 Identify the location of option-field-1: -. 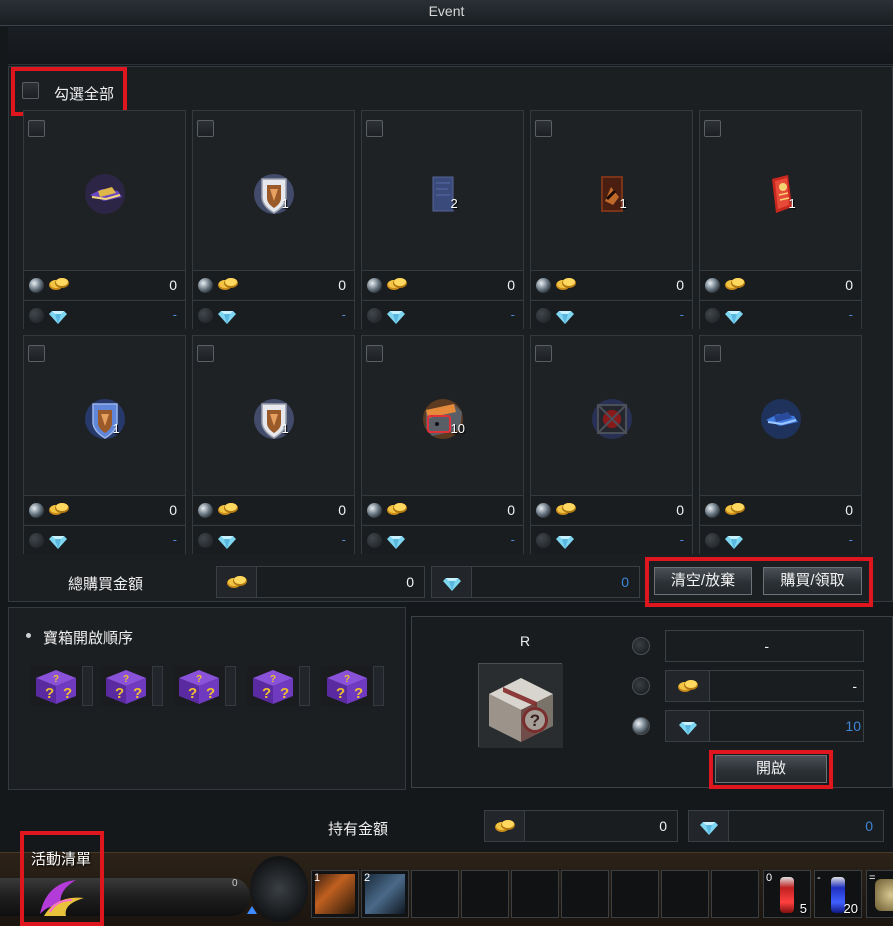
(764, 646).